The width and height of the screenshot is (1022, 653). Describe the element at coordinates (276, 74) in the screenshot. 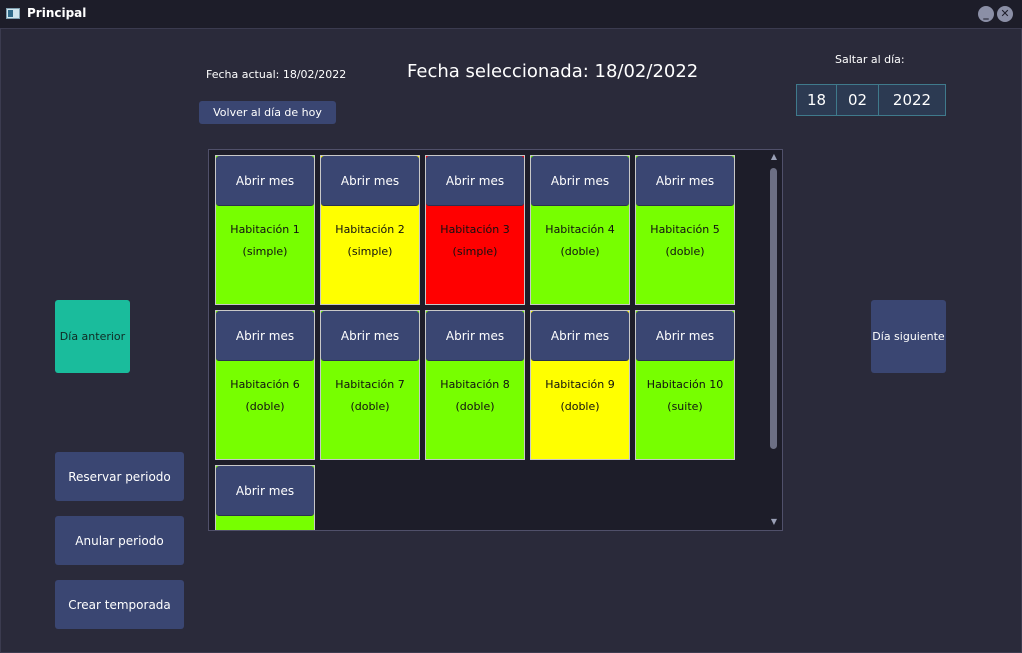

I see `current-date-label: Fecha actual: 18/02/2022` at that location.